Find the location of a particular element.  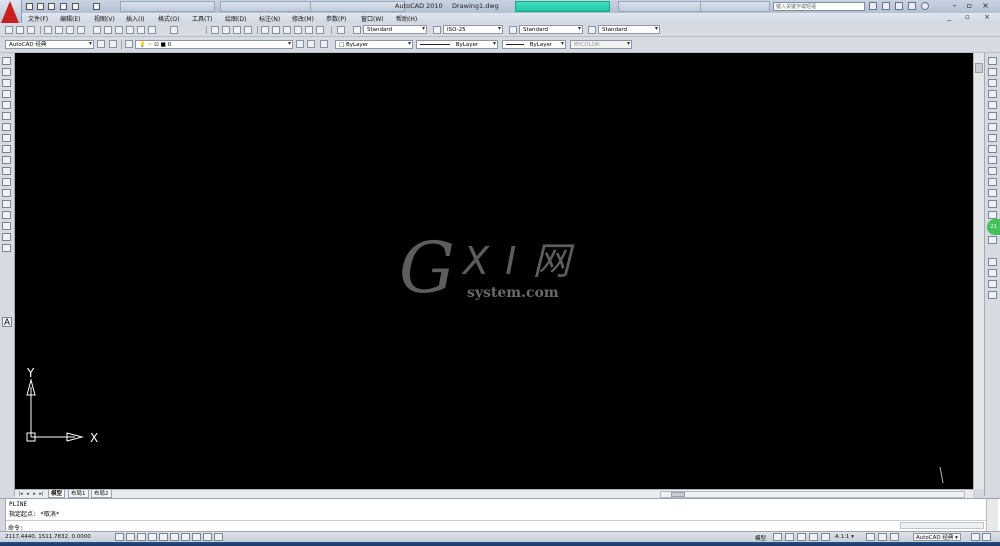

break-icon is located at coordinates (992, 193).